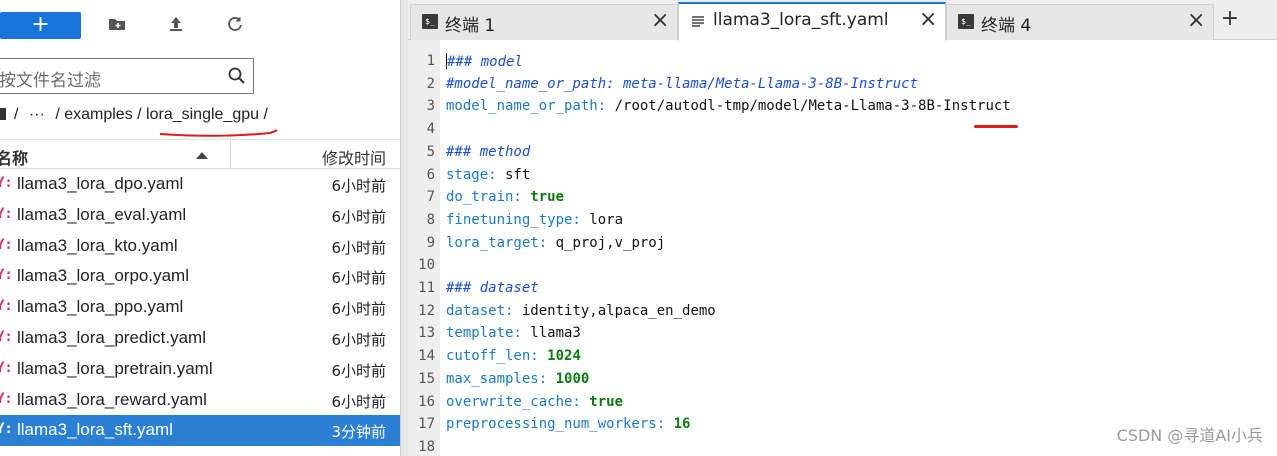 Image resolution: width=1277 pixels, height=456 pixels. What do you see at coordinates (544, 22) in the screenshot?
I see `tab-terminal-1: $_ 终端 1 ×` at bounding box center [544, 22].